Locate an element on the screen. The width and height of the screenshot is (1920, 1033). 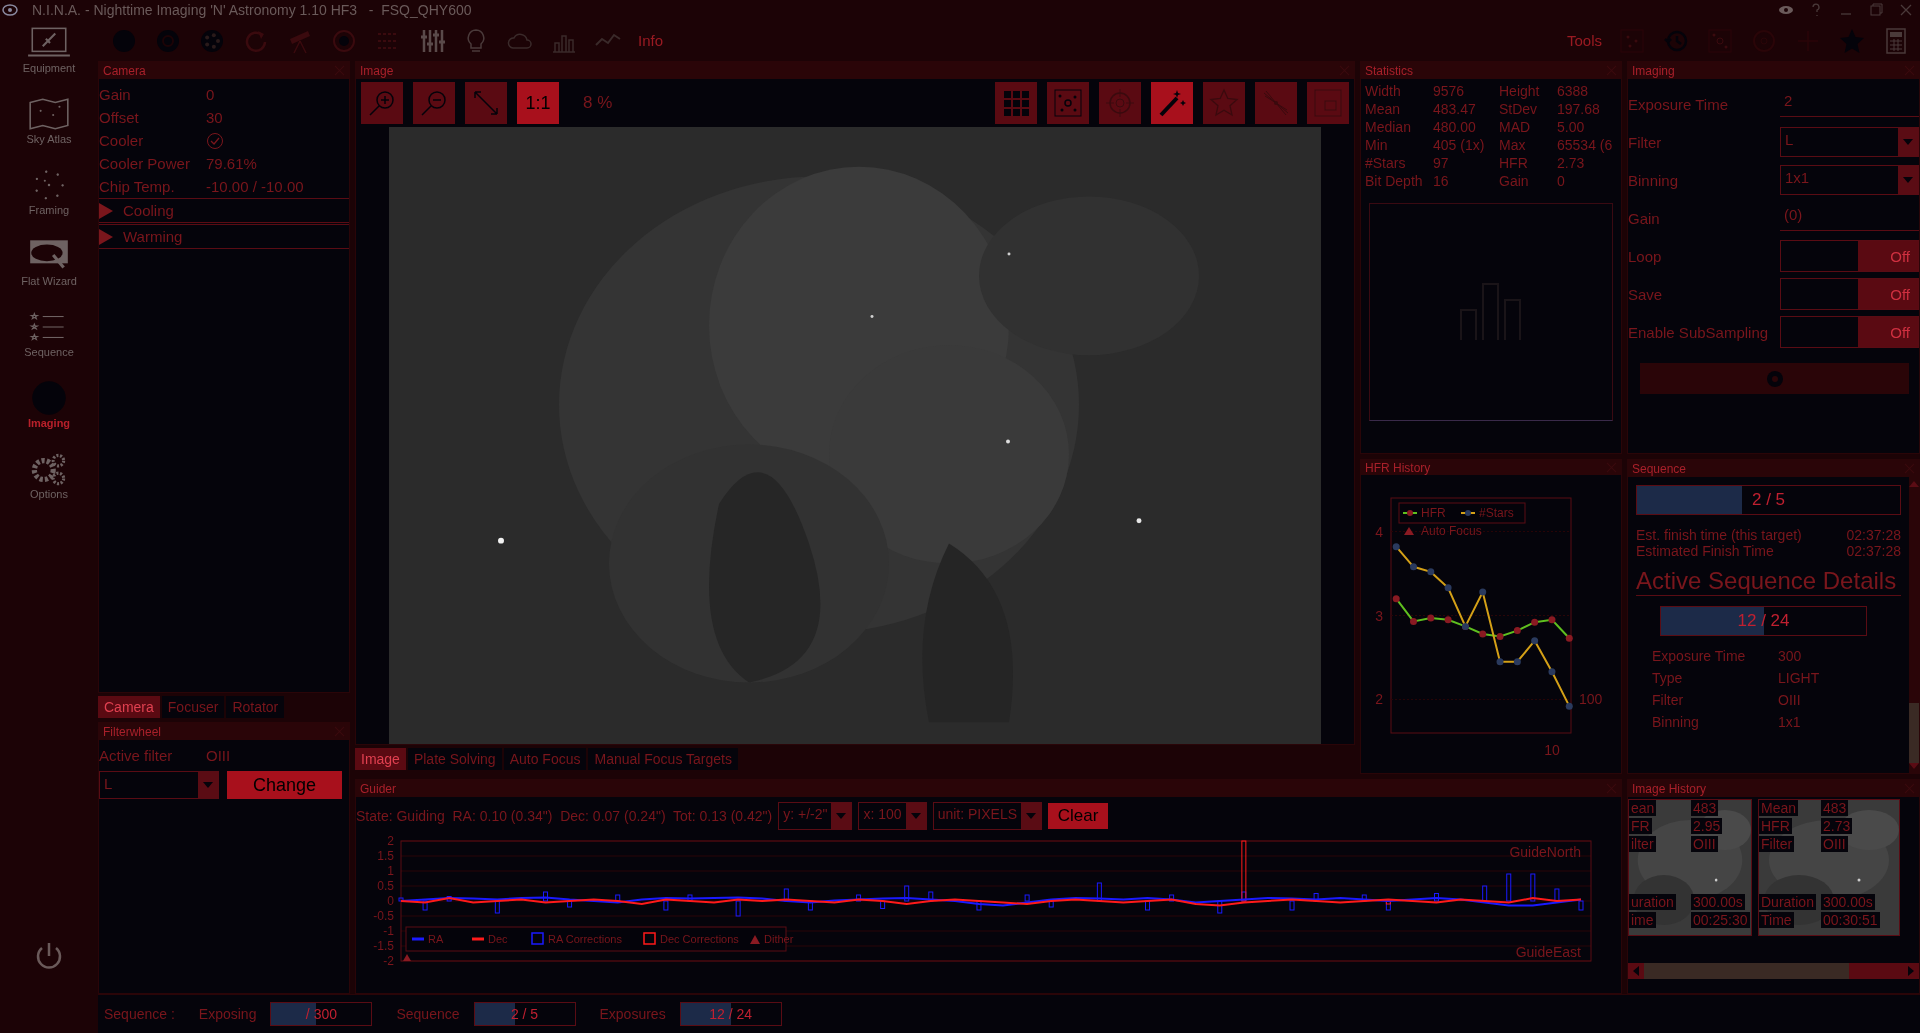
stat-value: 2.73 is located at coordinates (1571, 163).